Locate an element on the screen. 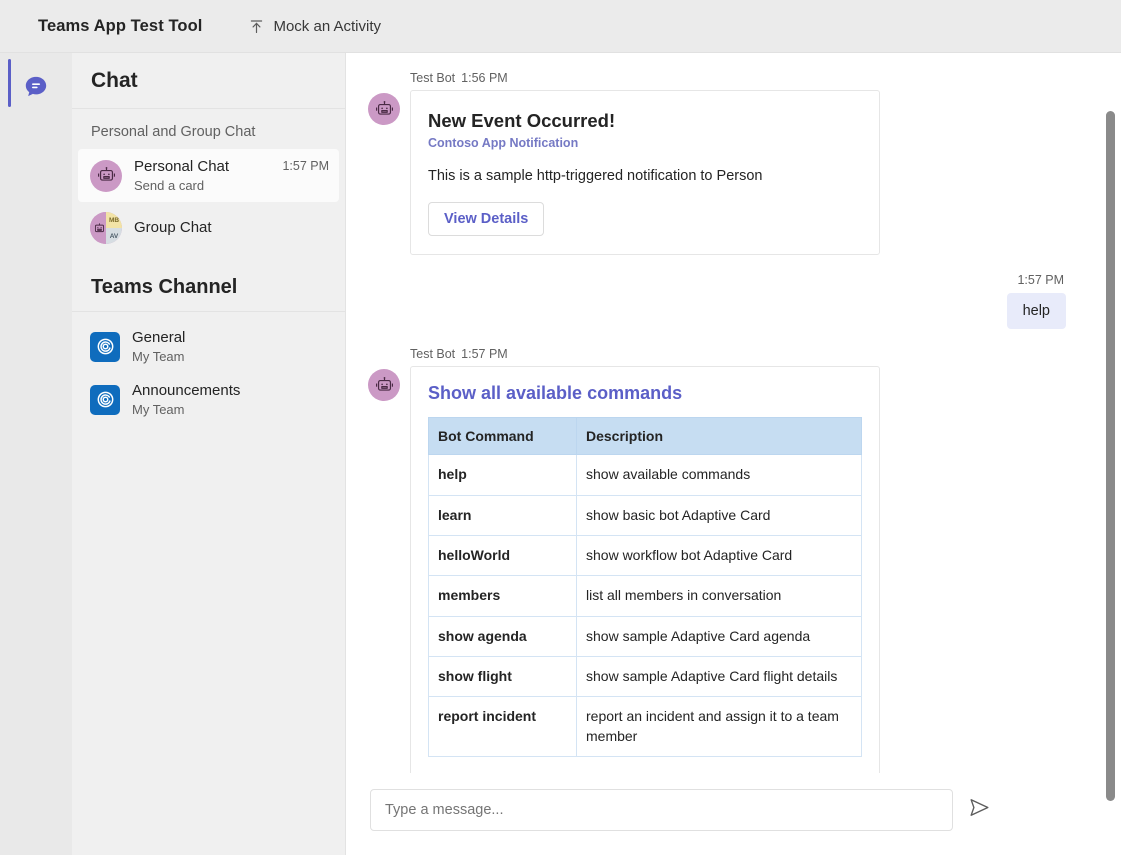 This screenshot has height=855, width=1121. cell-bot-command: members is located at coordinates (502, 596).